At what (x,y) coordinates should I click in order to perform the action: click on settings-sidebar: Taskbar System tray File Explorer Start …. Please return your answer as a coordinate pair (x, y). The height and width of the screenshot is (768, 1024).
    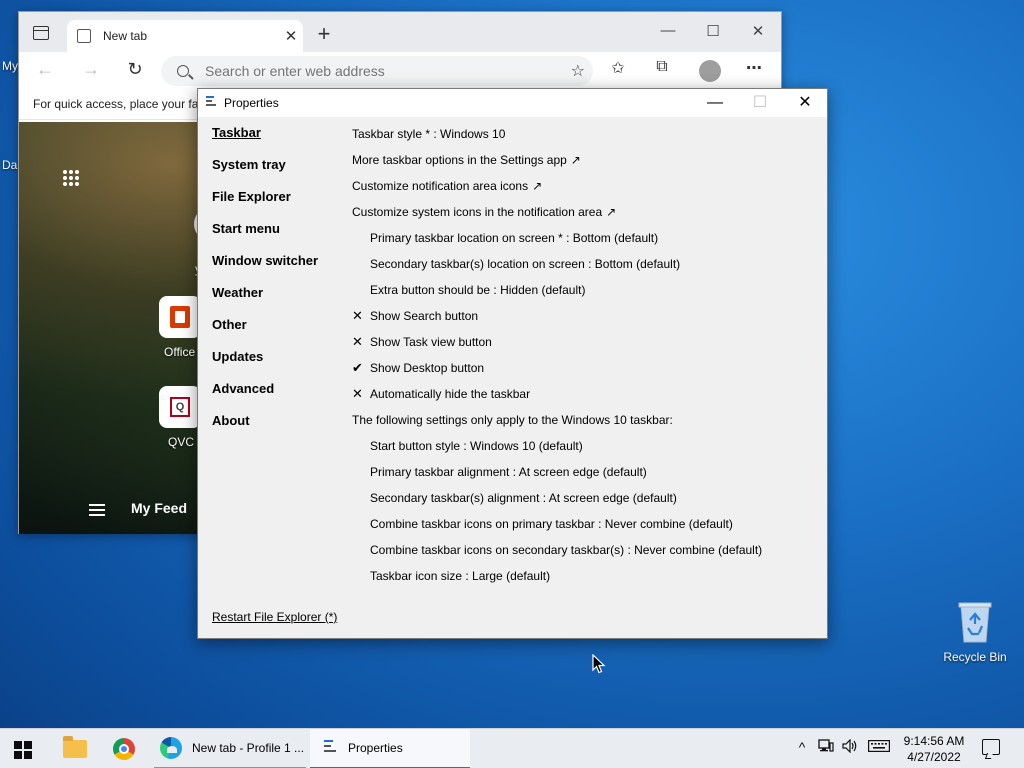
    Looking at the image, I should click on (277, 285).